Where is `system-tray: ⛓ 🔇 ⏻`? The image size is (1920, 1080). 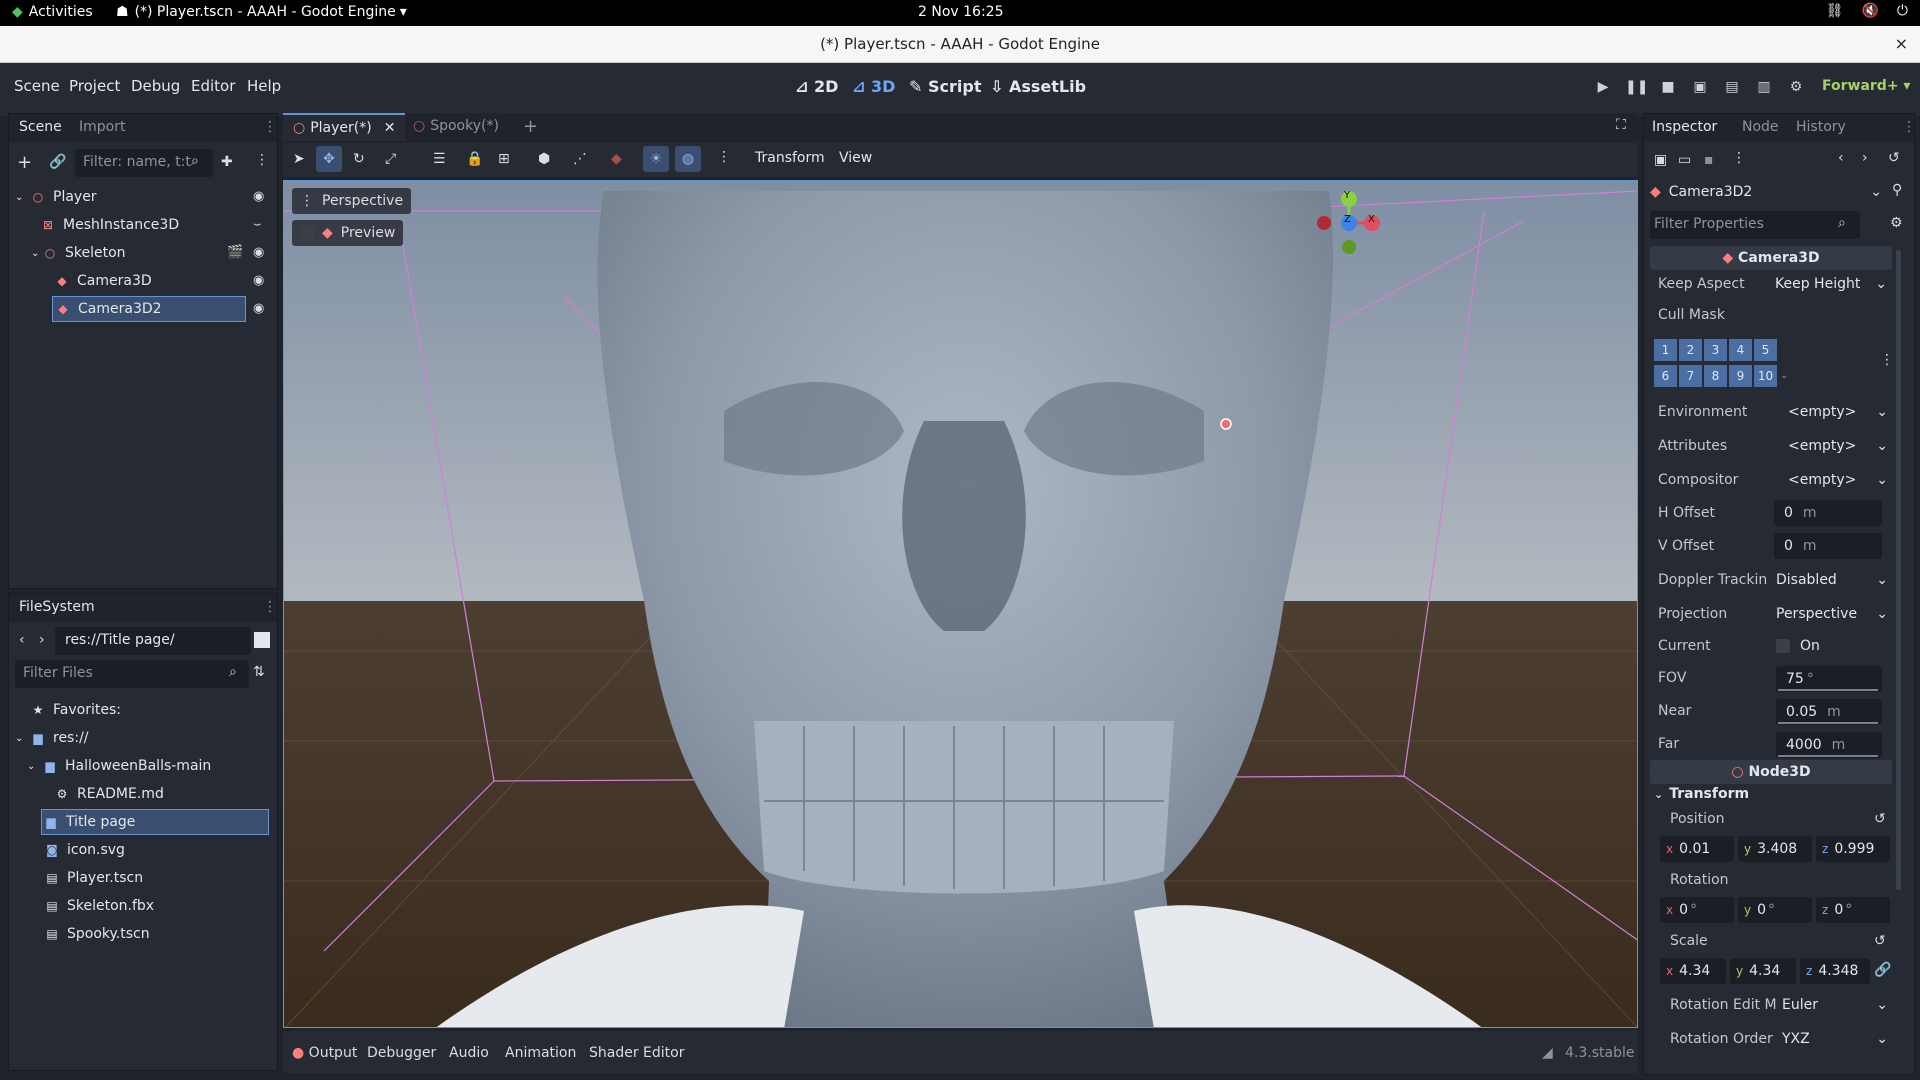
system-tray: ⛓ 🔇 ⏻ is located at coordinates (1867, 11).